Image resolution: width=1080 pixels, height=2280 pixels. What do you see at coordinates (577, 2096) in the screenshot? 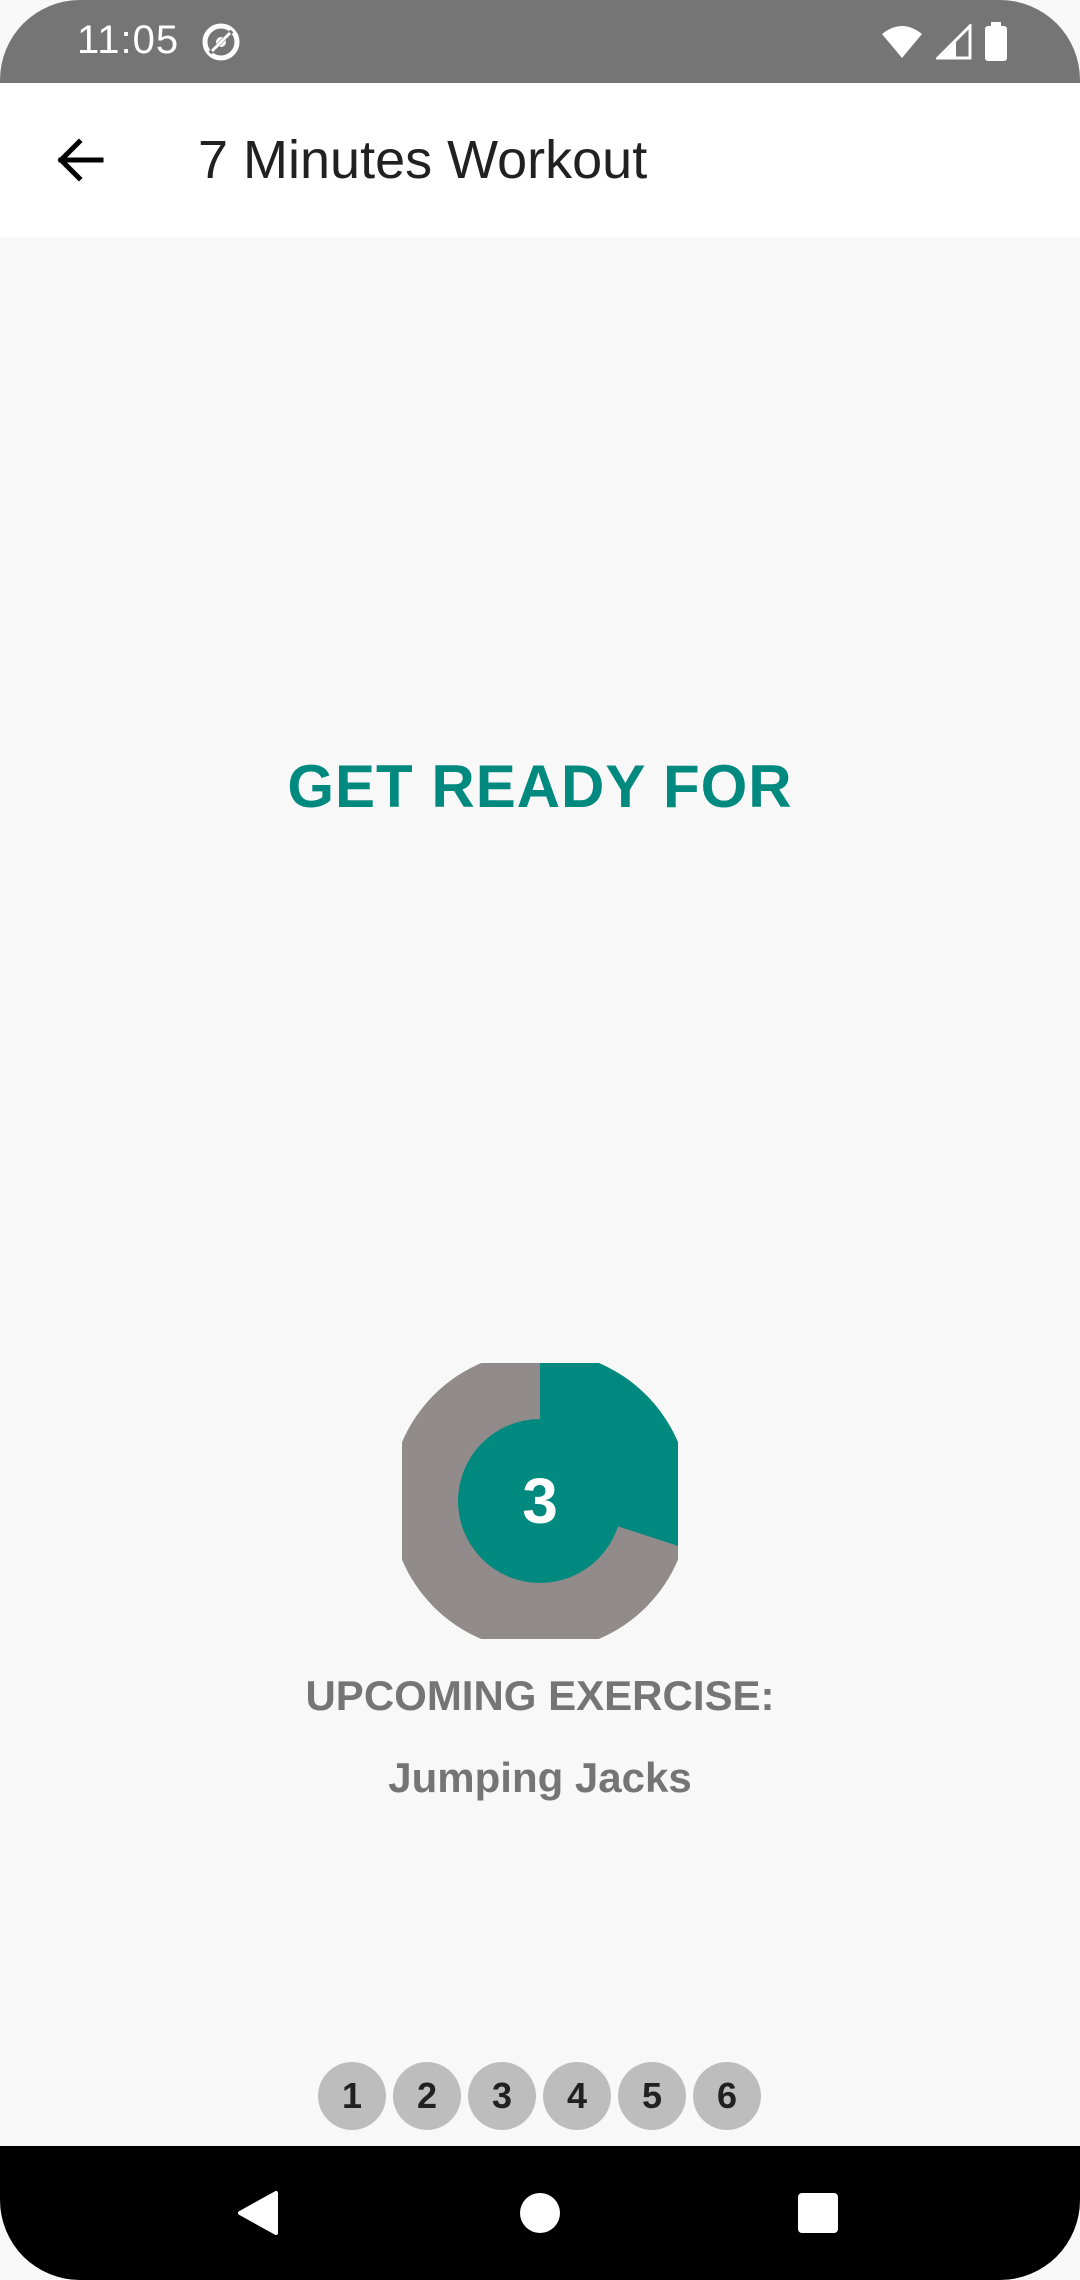
I see `step-indicator: 4` at bounding box center [577, 2096].